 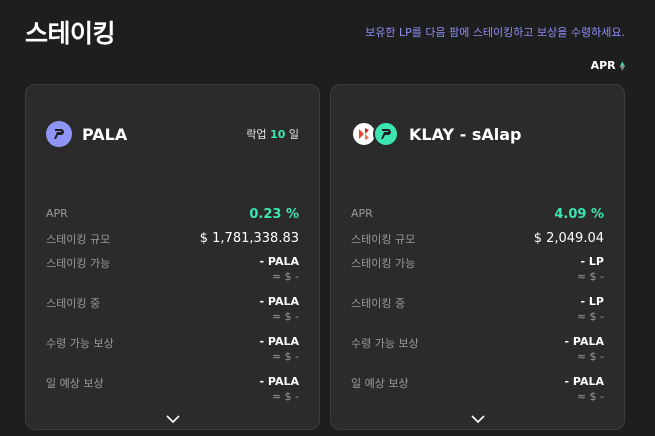 What do you see at coordinates (256, 134) in the screenshot?
I see `lockup-prefix: 락업` at bounding box center [256, 134].